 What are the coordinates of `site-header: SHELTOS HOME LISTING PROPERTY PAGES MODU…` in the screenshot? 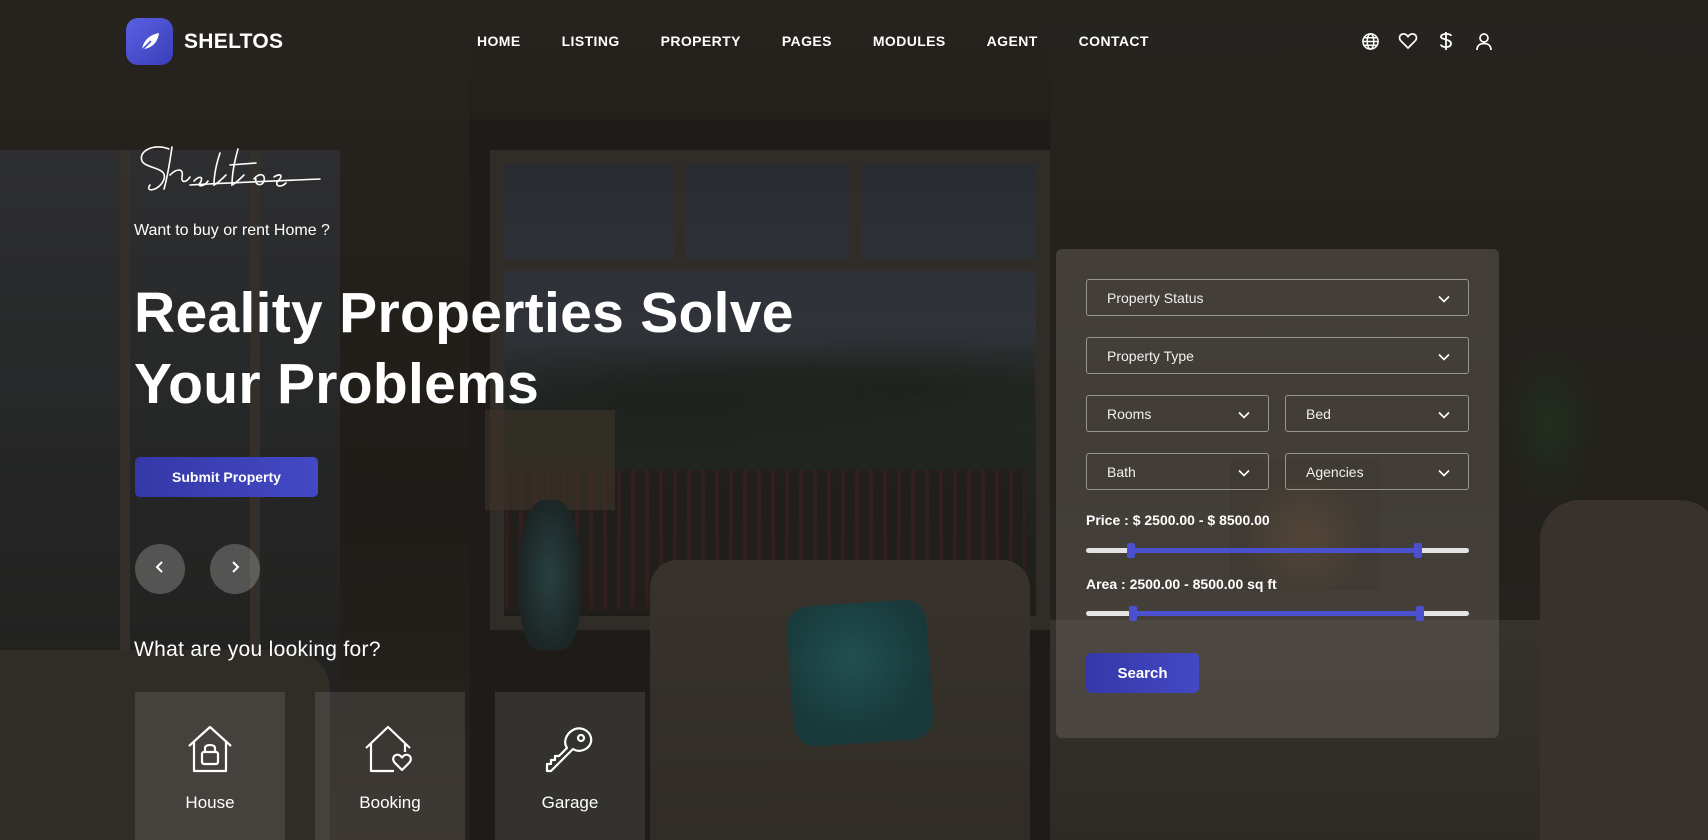 It's located at (854, 42).